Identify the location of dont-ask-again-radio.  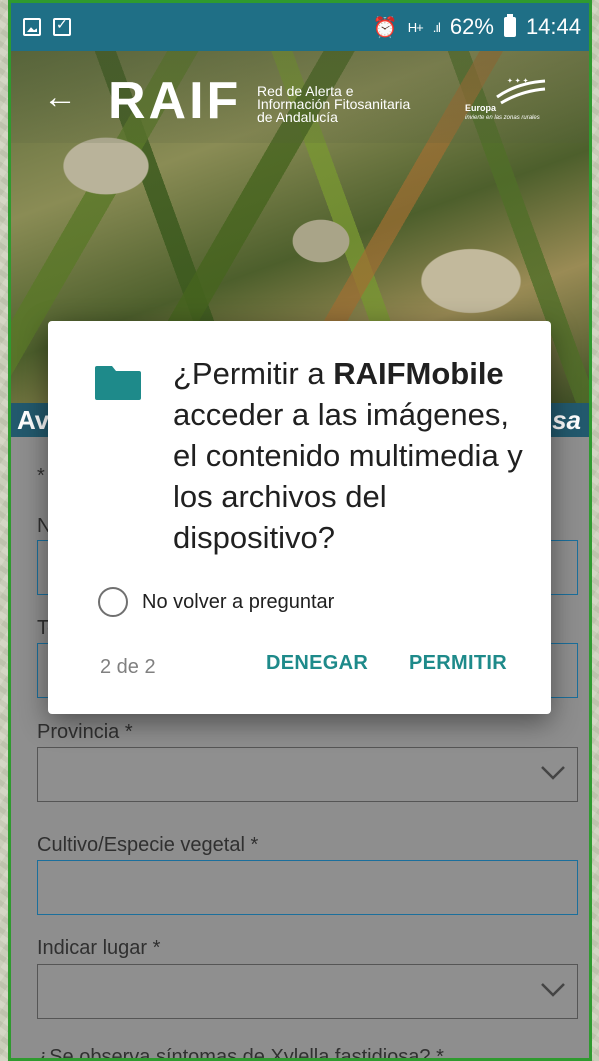
(113, 602).